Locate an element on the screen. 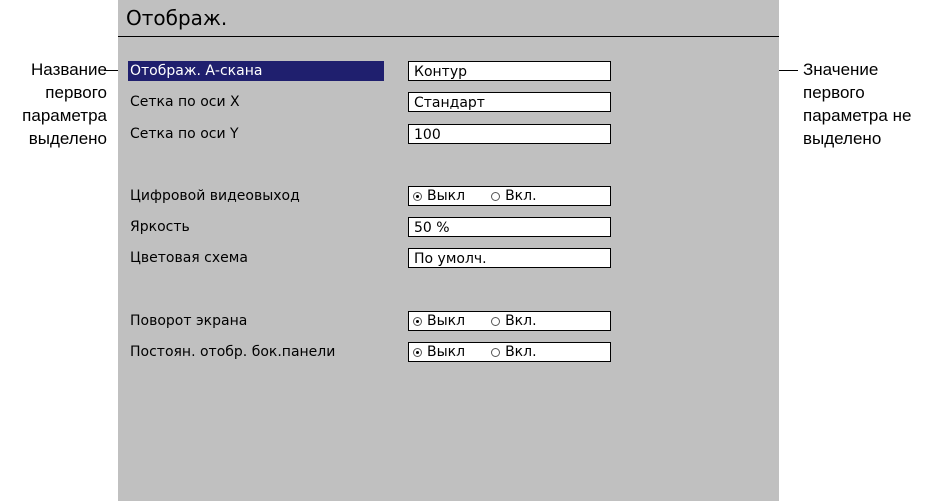  param-value-grid-y: 100 is located at coordinates (509, 134).